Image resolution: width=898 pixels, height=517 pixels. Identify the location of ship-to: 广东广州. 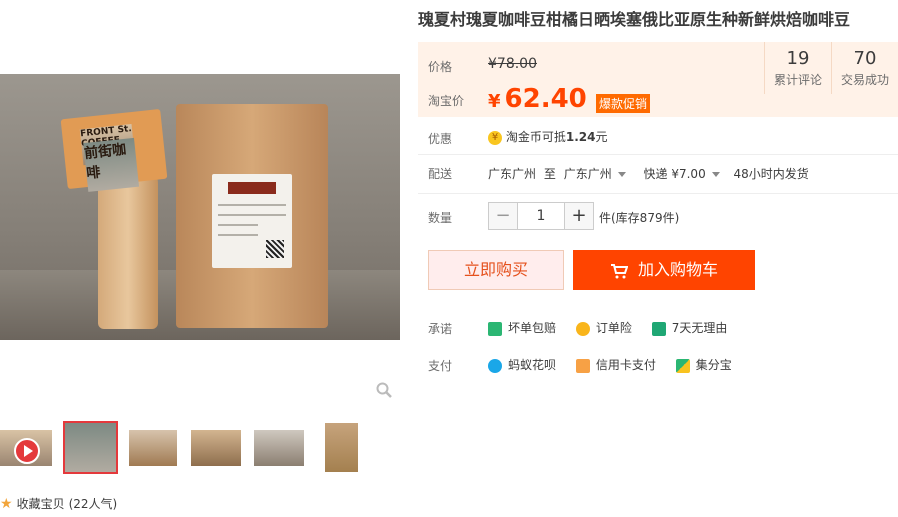
(587, 174).